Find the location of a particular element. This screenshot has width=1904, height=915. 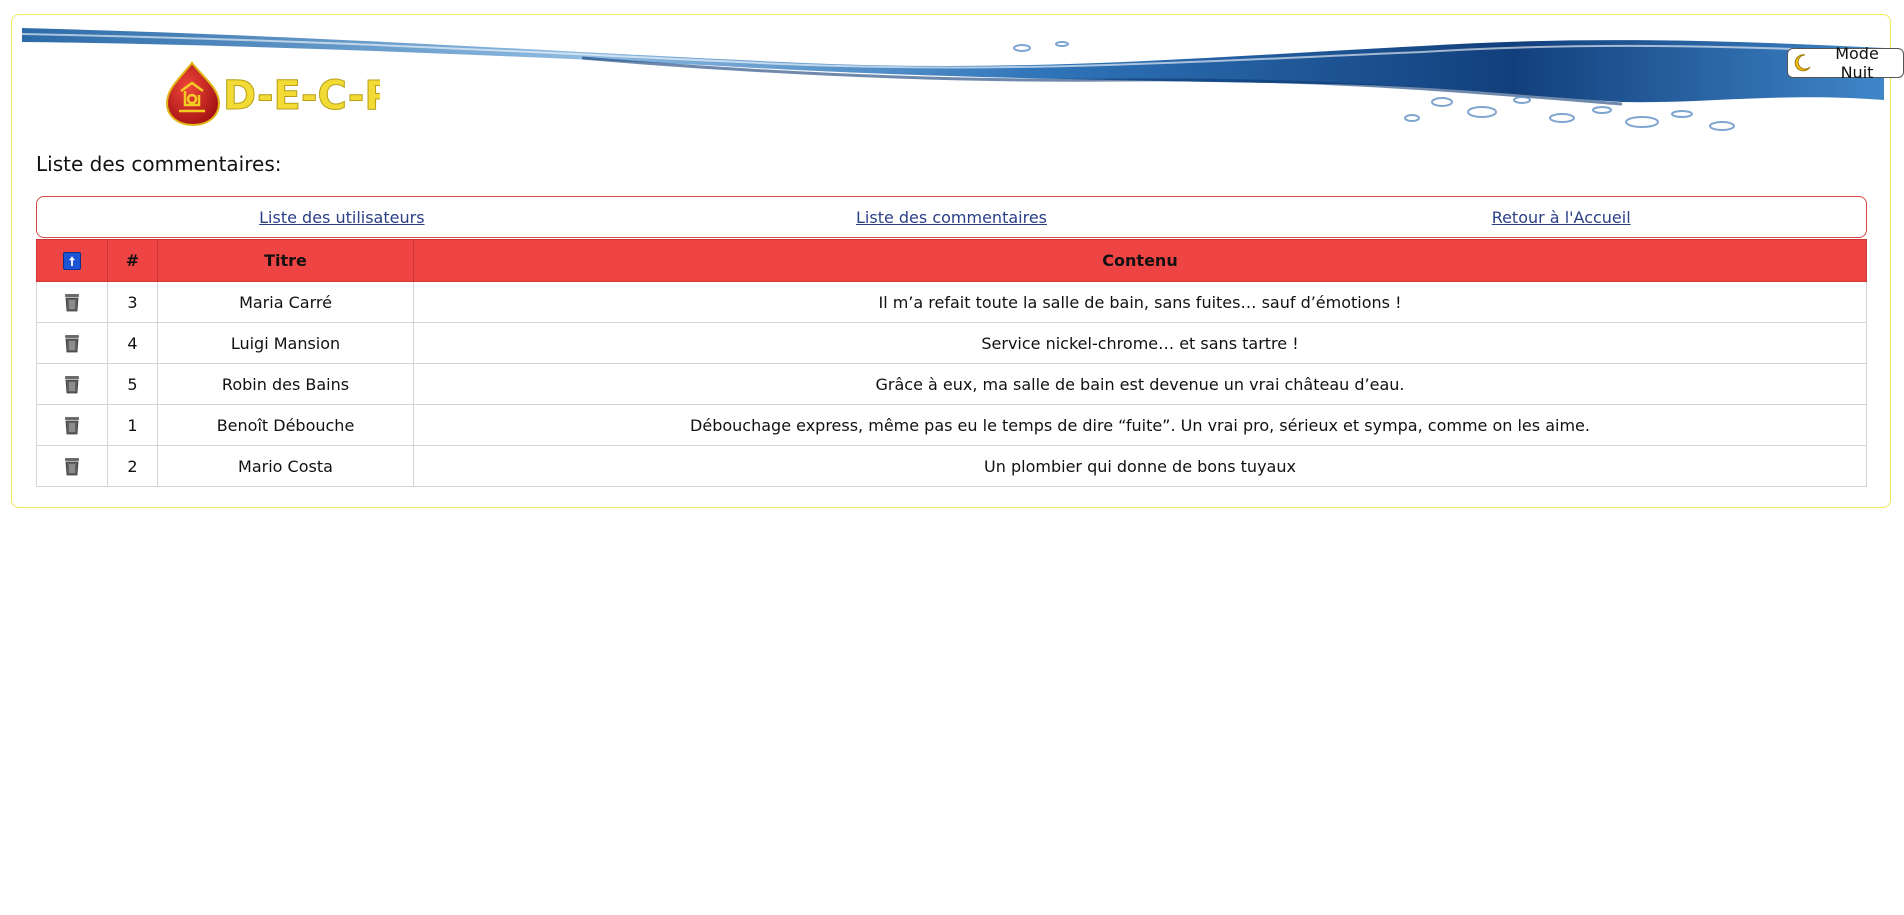

comment-content: Un plombier qui donne de bons tuyaux is located at coordinates (1140, 466).